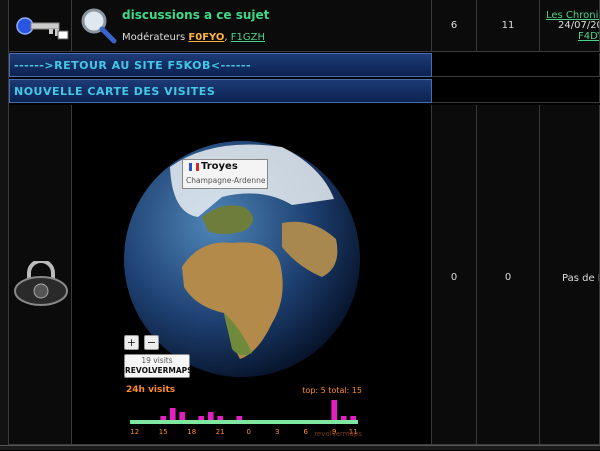 This screenshot has width=600, height=451. What do you see at coordinates (131, 342) in the screenshot?
I see `zoom-in-button: +` at bounding box center [131, 342].